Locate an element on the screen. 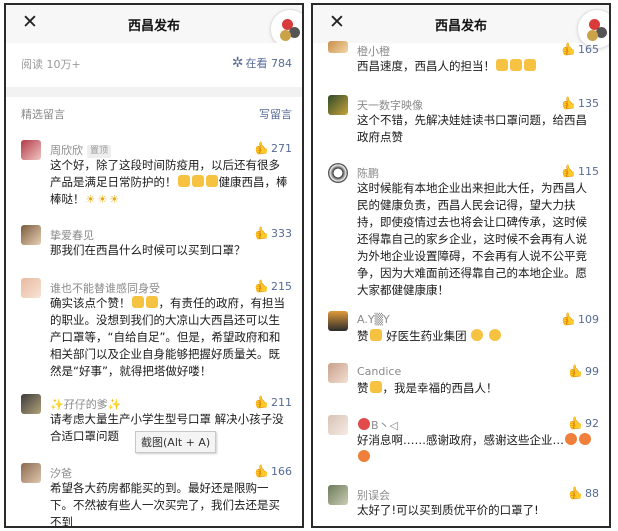 The height and width of the screenshot is (531, 618). read-count: 阅读 10万+ is located at coordinates (51, 64).